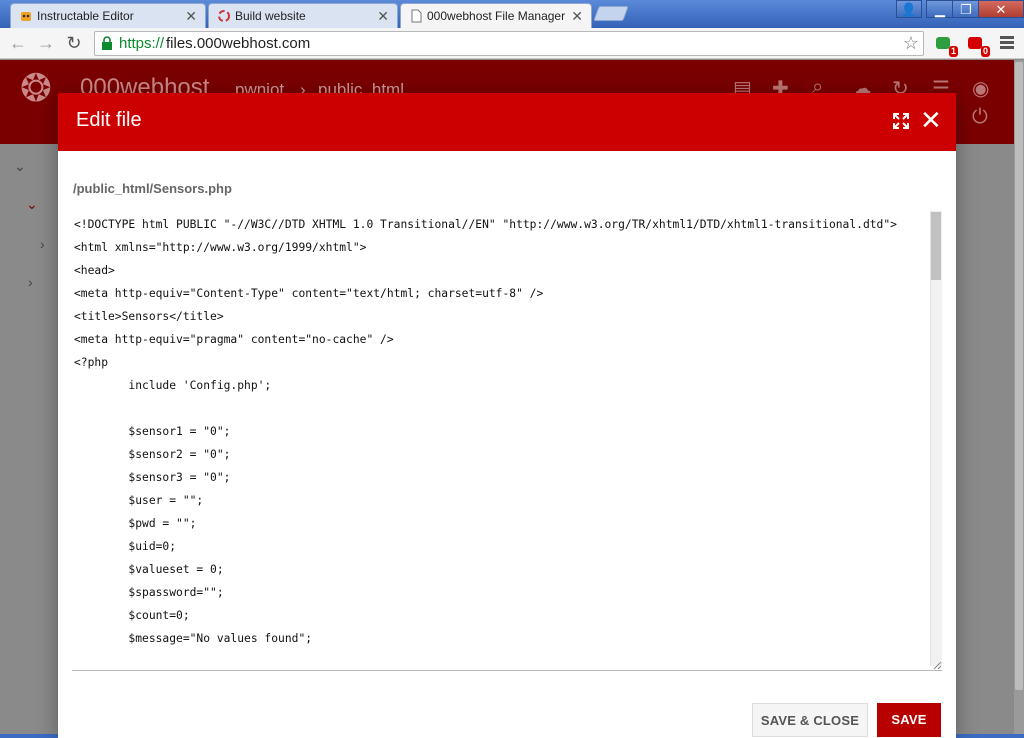 This screenshot has height=738, width=1024. I want to click on close-icon: ✕, so click(931, 120).